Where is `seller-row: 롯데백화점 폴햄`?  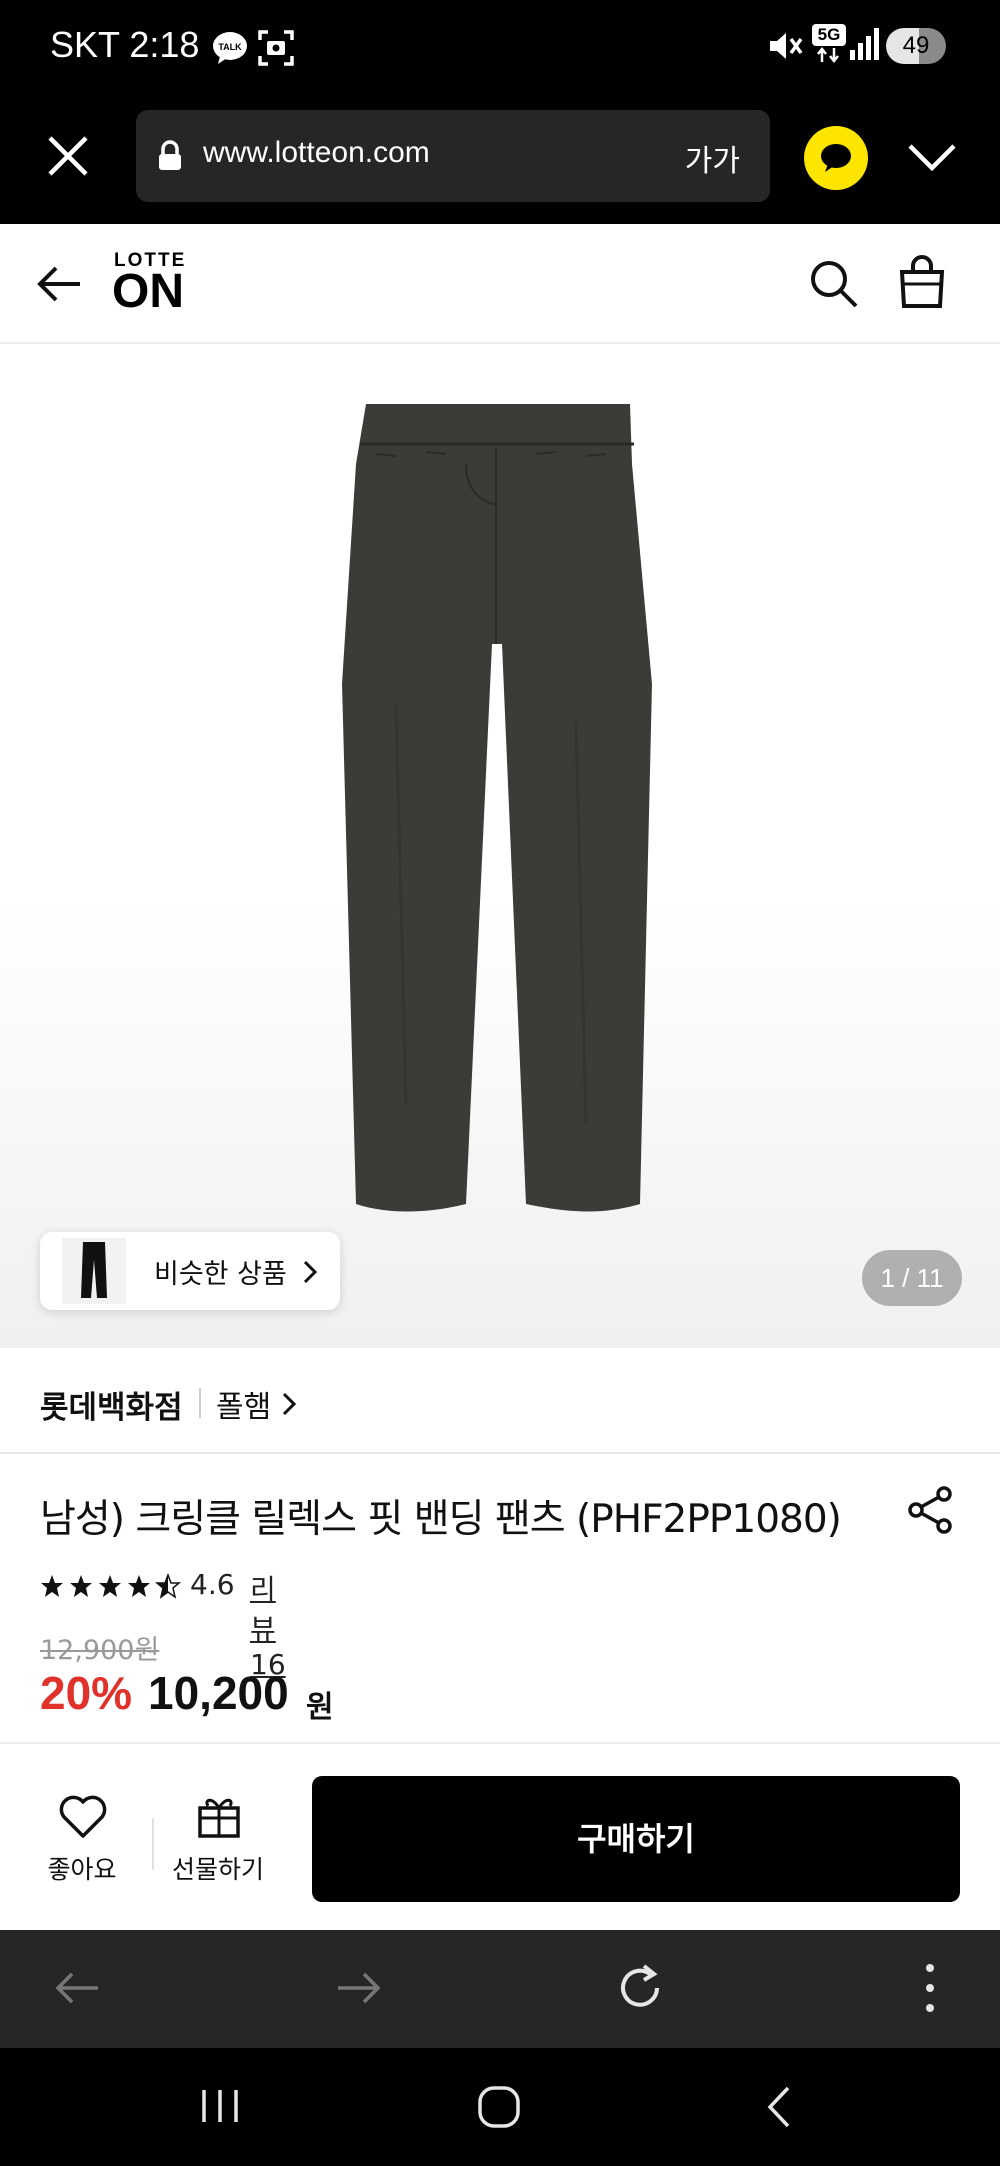
seller-row: 롯데백화점 폴햄 is located at coordinates (500, 1401).